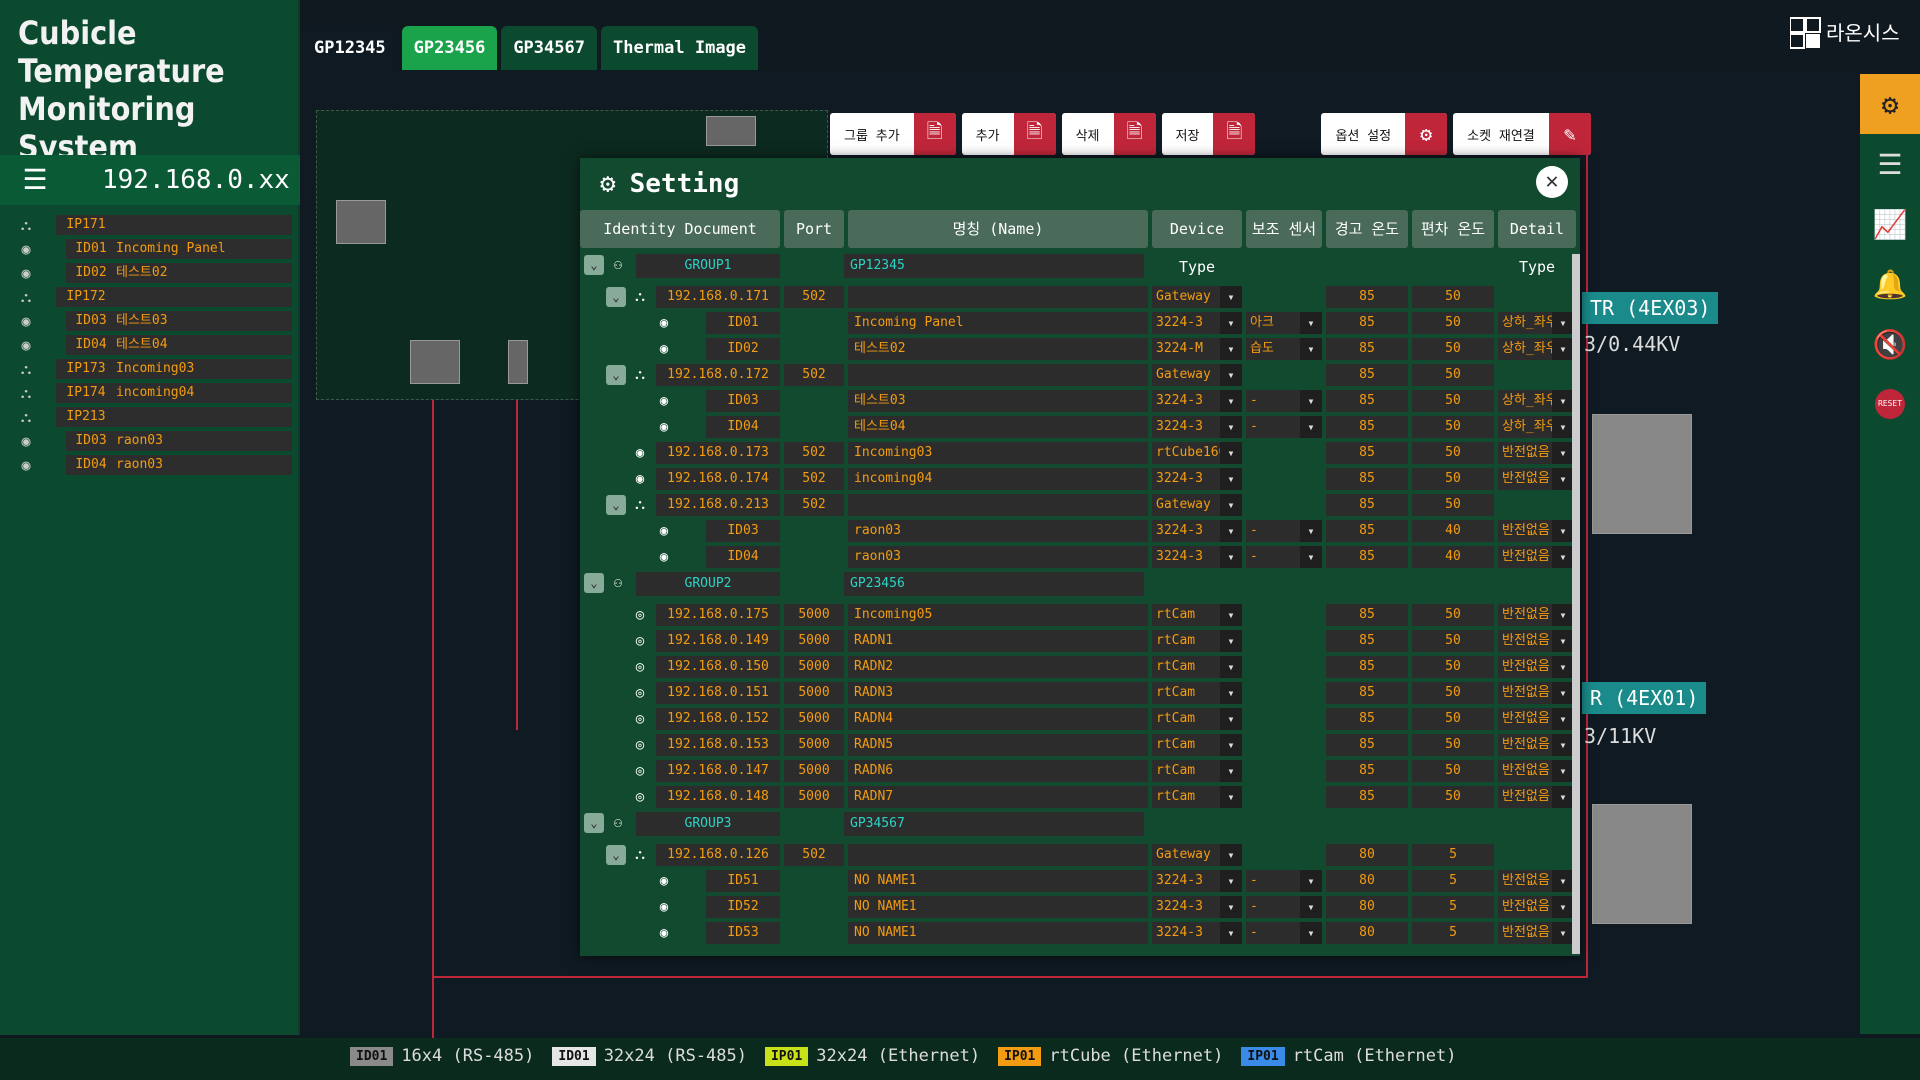  What do you see at coordinates (1077, 719) in the screenshot?
I see `table-row: ◎ 192.168.0.152 5000 RADN4 rtCam ▾ 85 50 반전없음 ▾` at bounding box center [1077, 719].